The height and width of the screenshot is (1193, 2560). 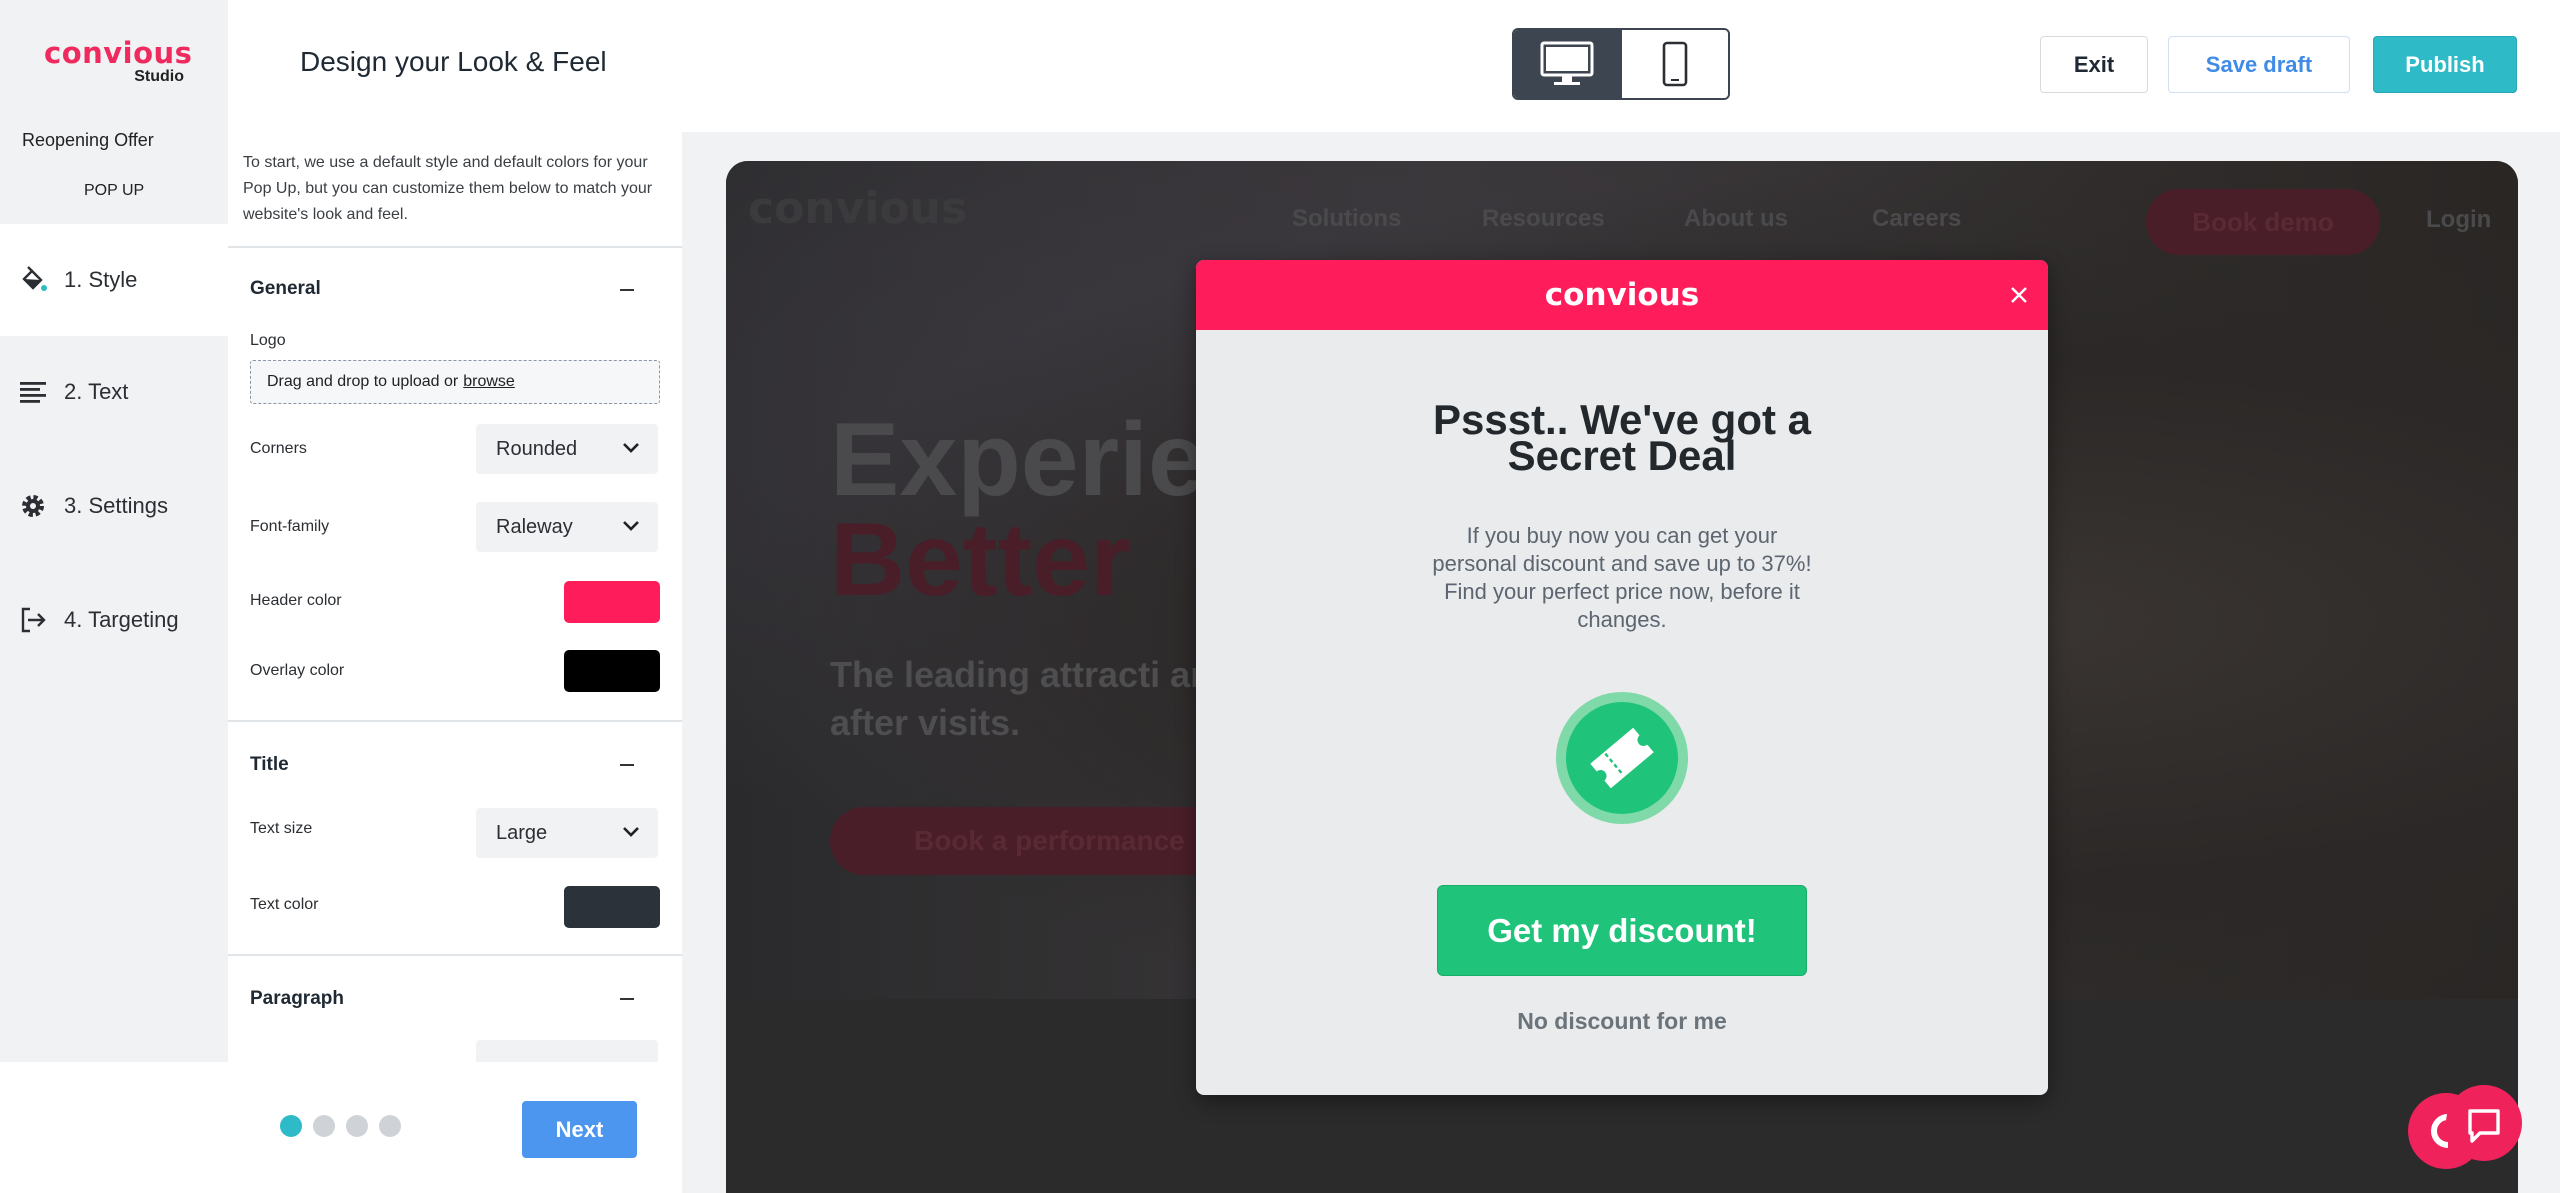 What do you see at coordinates (579, 1129) in the screenshot?
I see `next-button: Next` at bounding box center [579, 1129].